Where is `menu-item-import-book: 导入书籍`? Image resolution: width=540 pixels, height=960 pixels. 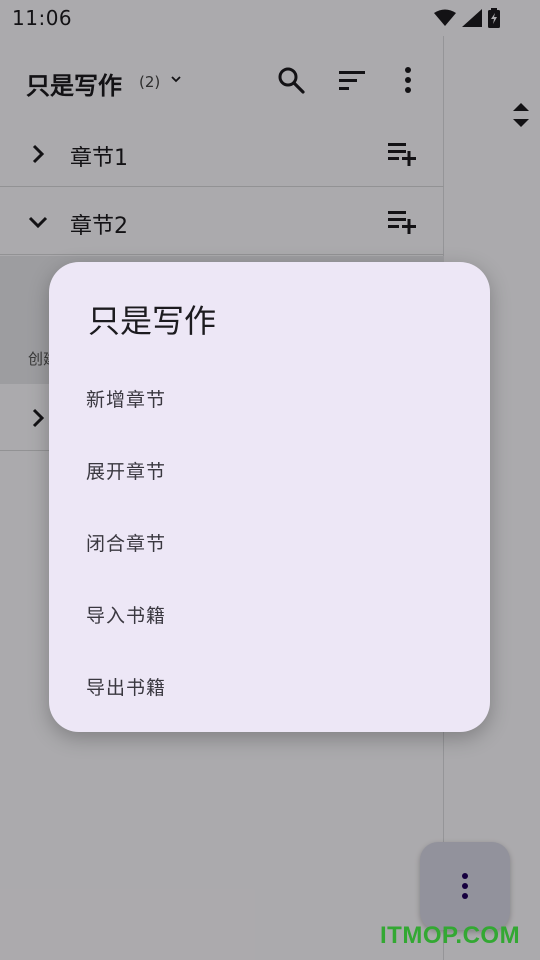 menu-item-import-book: 导入书籍 is located at coordinates (269, 614).